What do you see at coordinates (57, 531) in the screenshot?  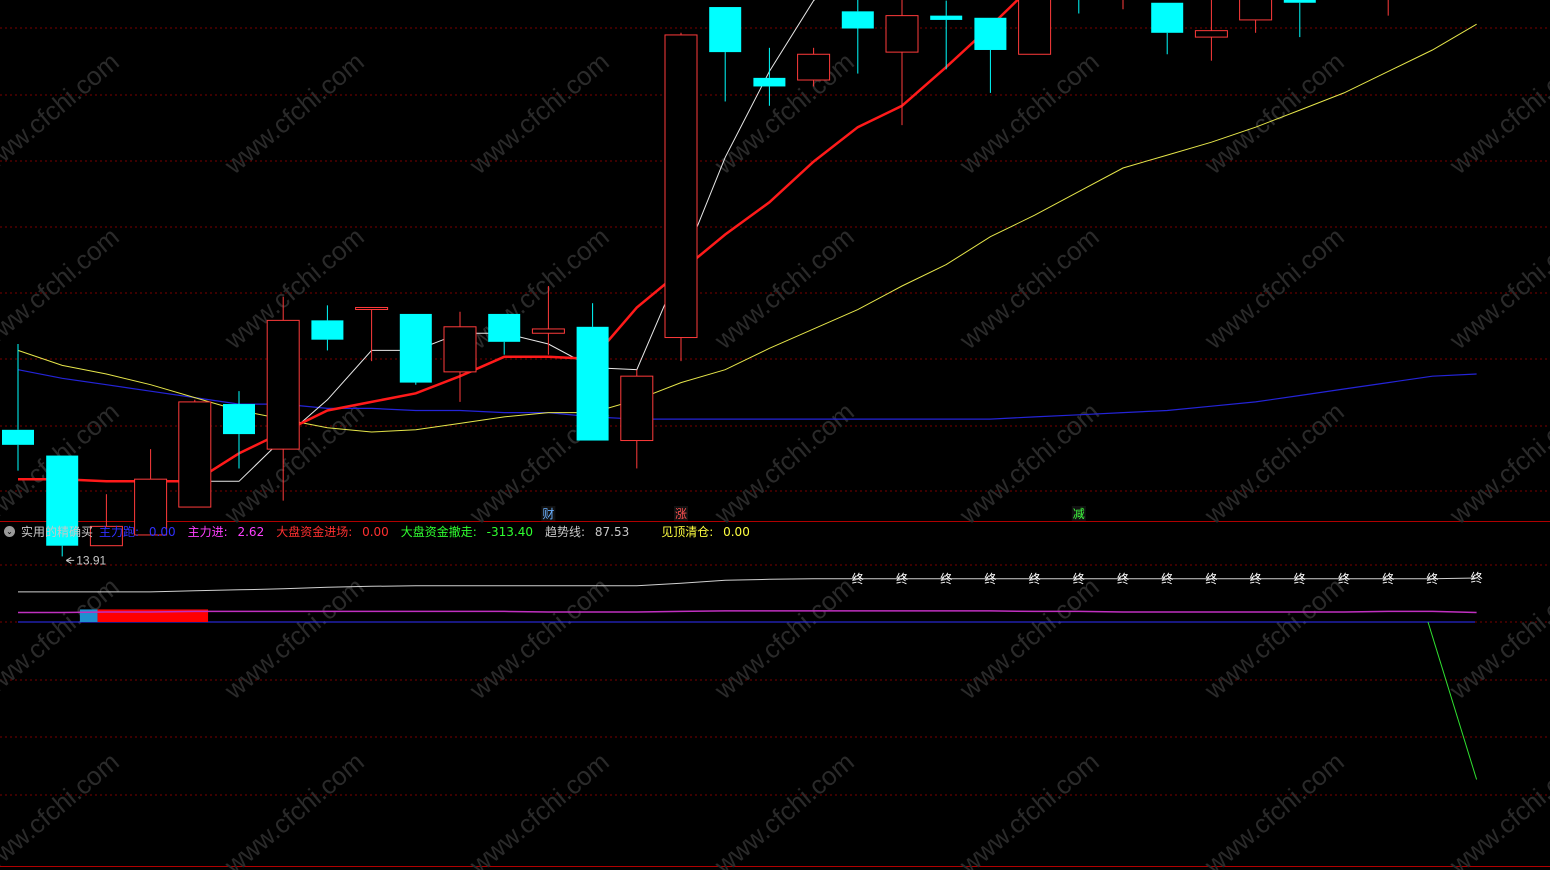 I see `indicator-title: 实用的精确买` at bounding box center [57, 531].